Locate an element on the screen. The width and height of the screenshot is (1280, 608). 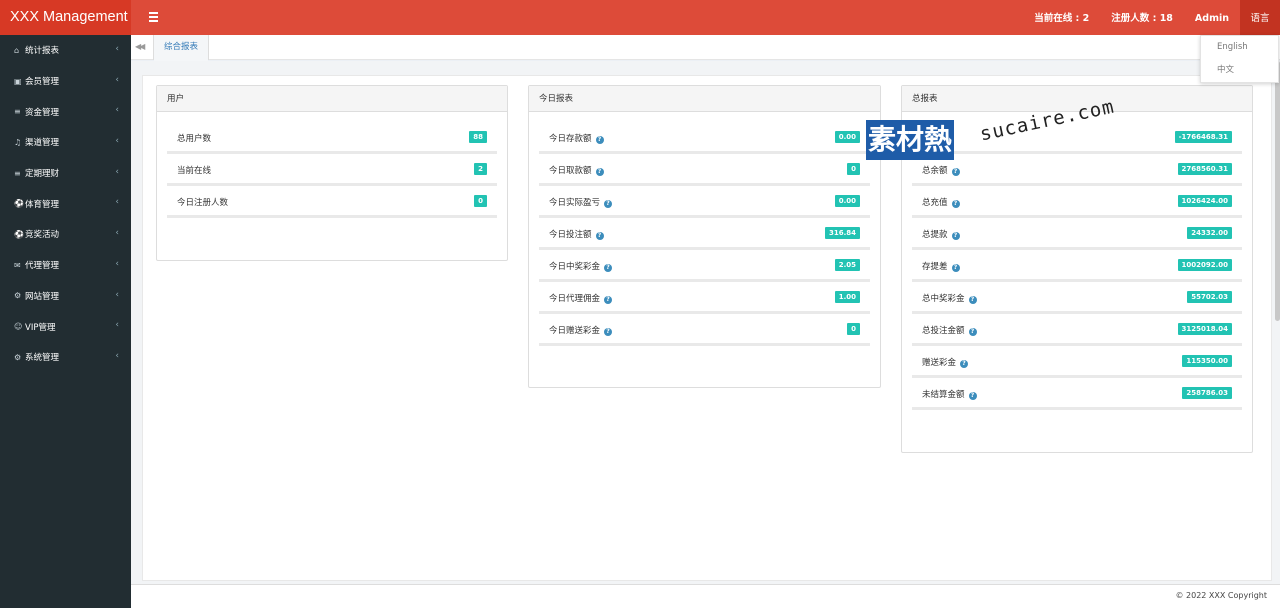
stat-value-badge: 2 is located at coordinates (480, 169).